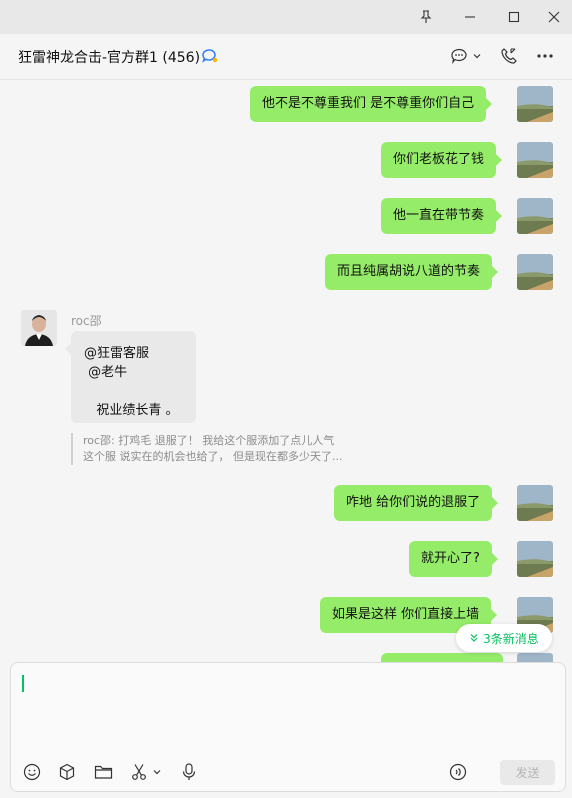 The height and width of the screenshot is (798, 572). I want to click on new-messages-button: 3条新消息, so click(504, 638).